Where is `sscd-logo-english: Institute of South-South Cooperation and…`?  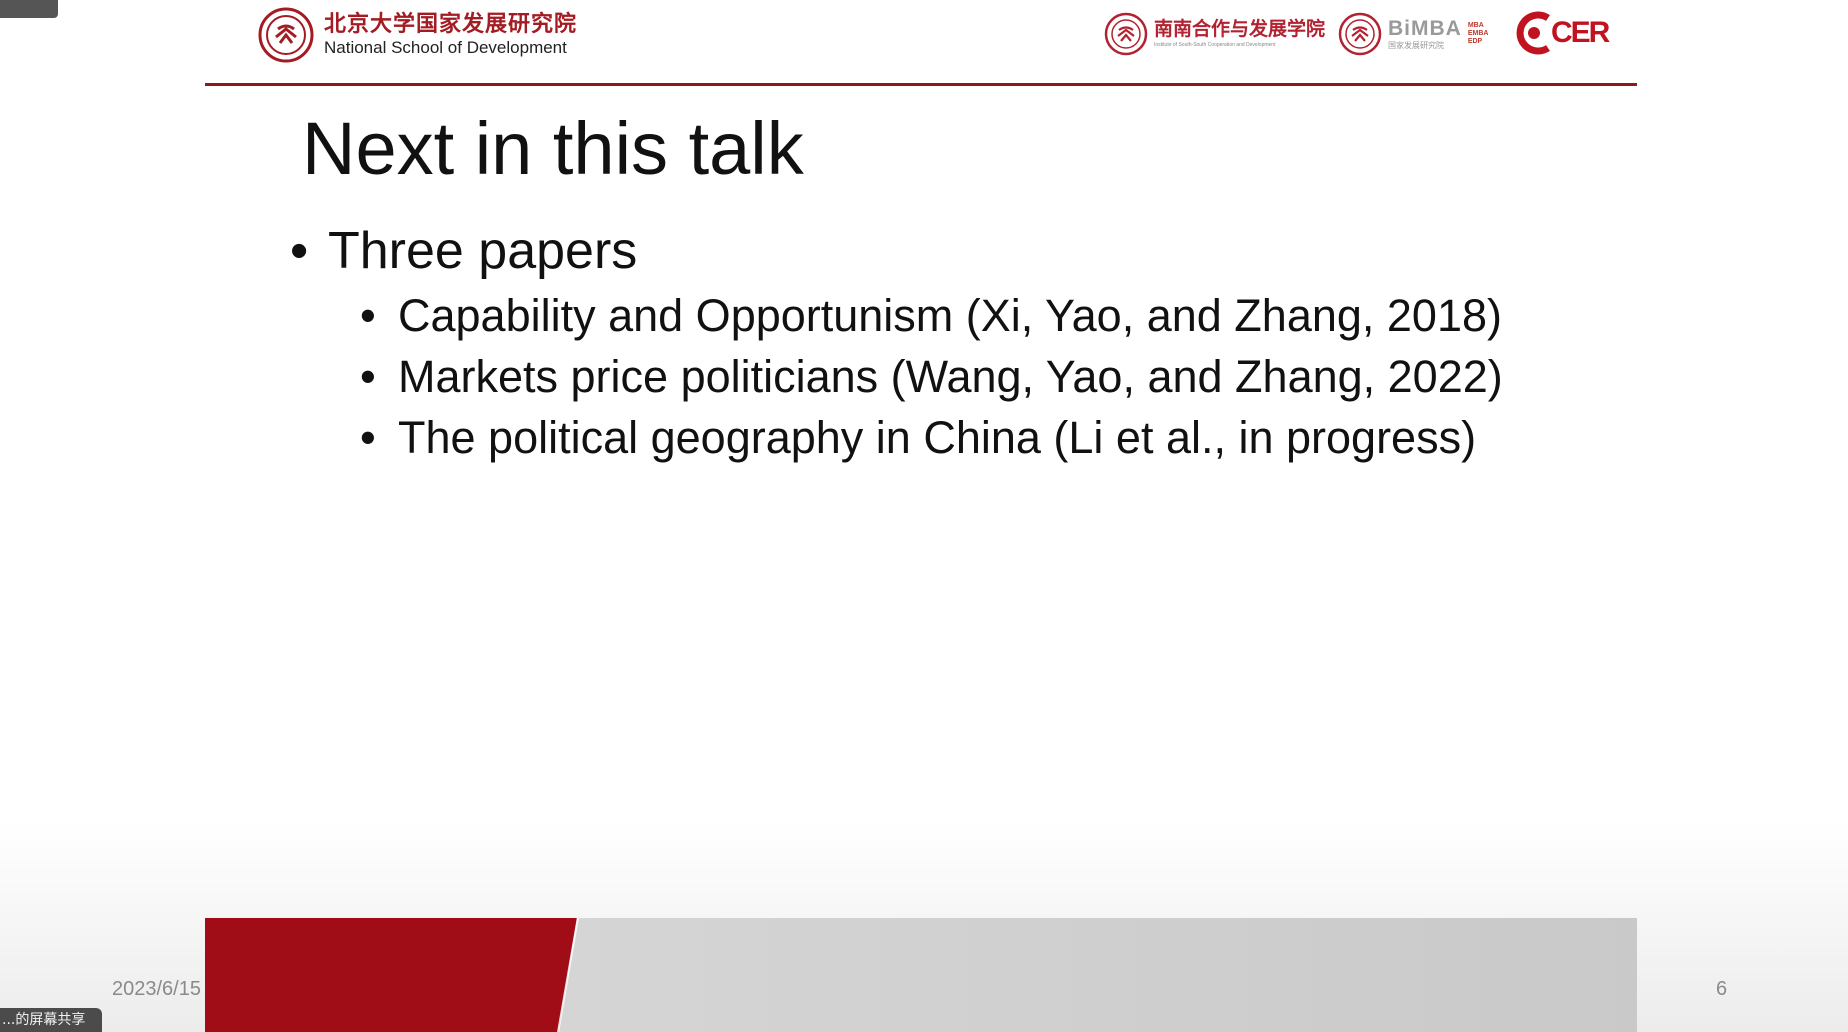
sscd-logo-english: Institute of South-South Cooperation and… is located at coordinates (1215, 45).